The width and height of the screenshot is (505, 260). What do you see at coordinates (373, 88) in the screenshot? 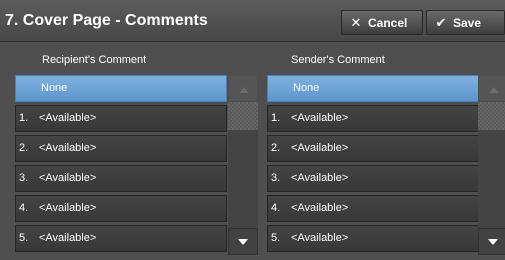
I see `sender-item-none: None` at bounding box center [373, 88].